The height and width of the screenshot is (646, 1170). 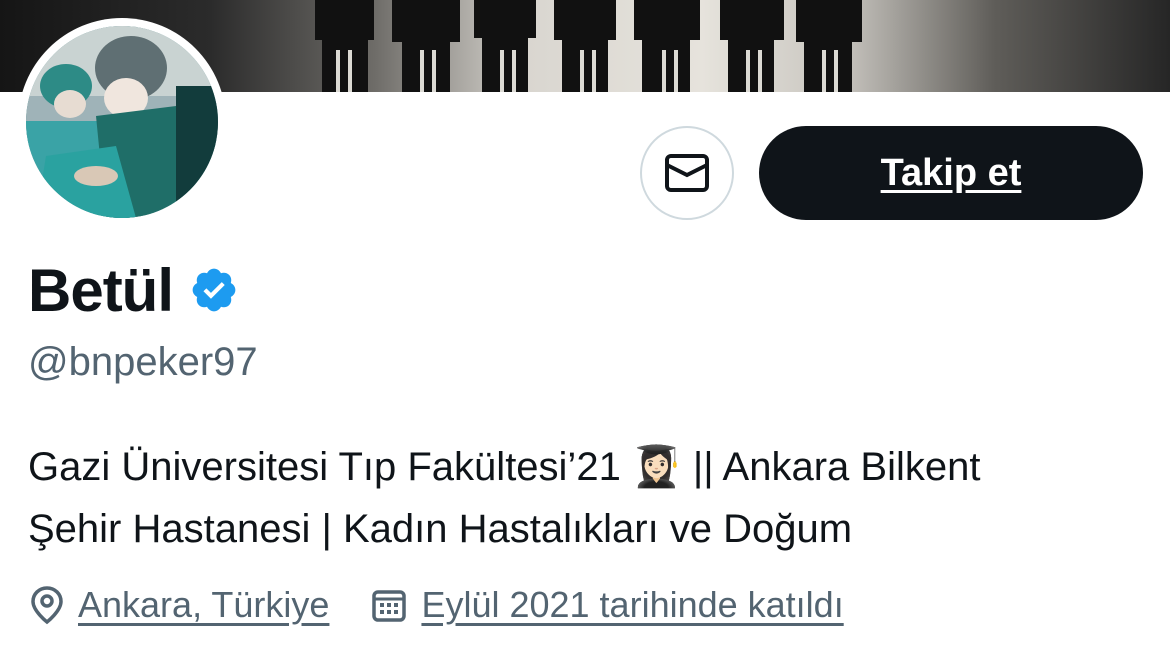 What do you see at coordinates (203, 605) in the screenshot?
I see `location-link: Ankara, Türkiye` at bounding box center [203, 605].